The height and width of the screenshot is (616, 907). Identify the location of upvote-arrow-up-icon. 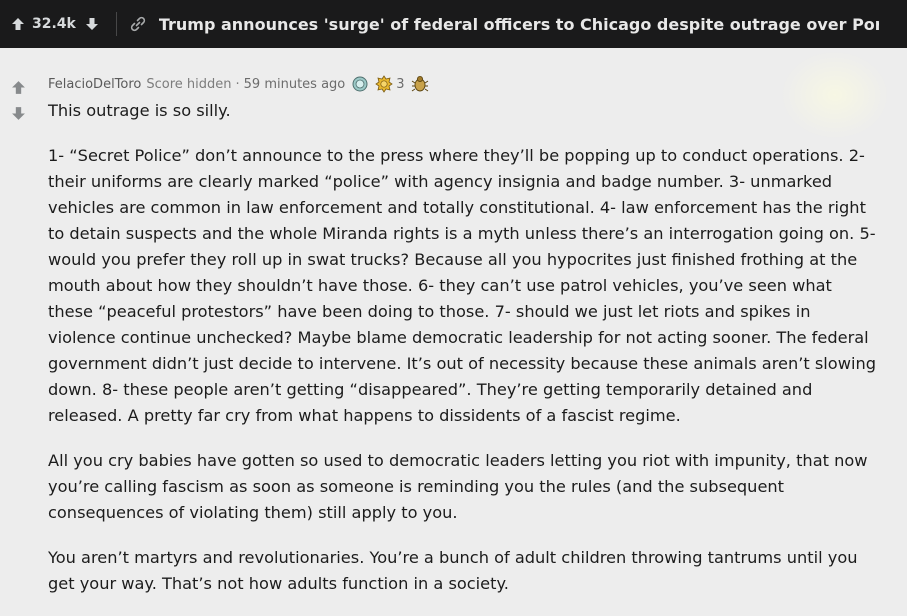
(18, 24).